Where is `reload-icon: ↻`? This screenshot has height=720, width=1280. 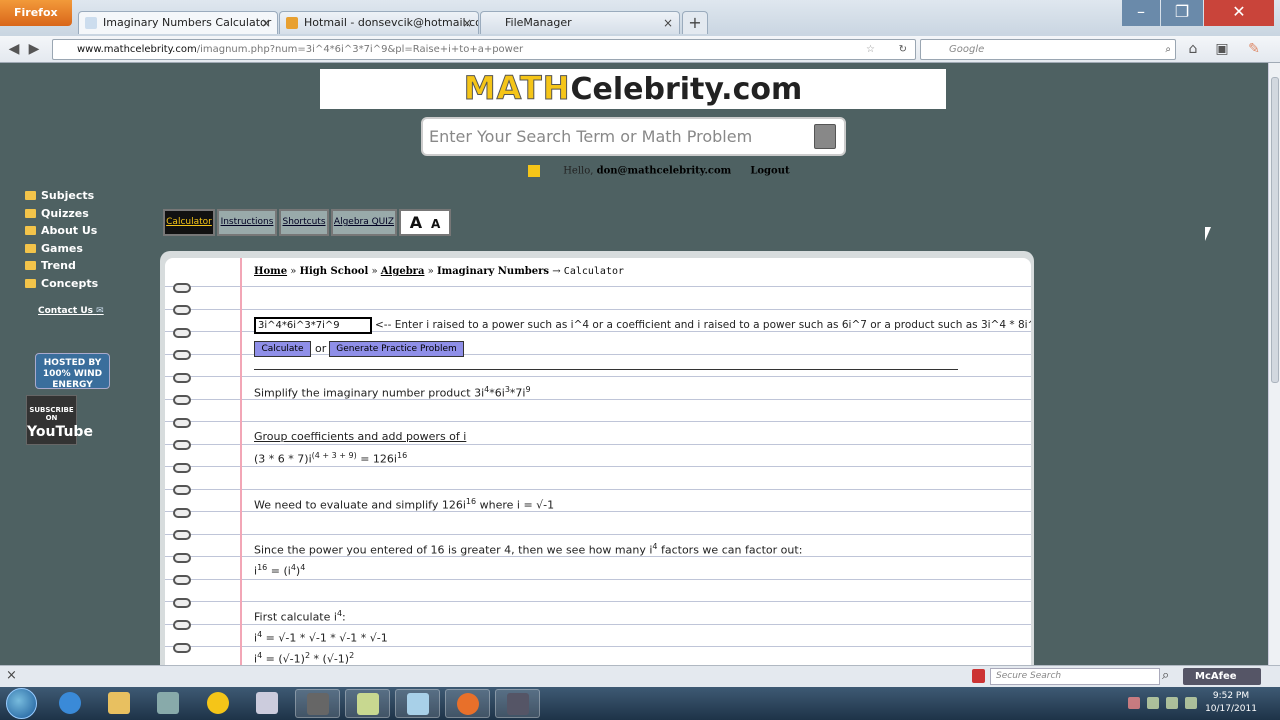
reload-icon: ↻ is located at coordinates (903, 49).